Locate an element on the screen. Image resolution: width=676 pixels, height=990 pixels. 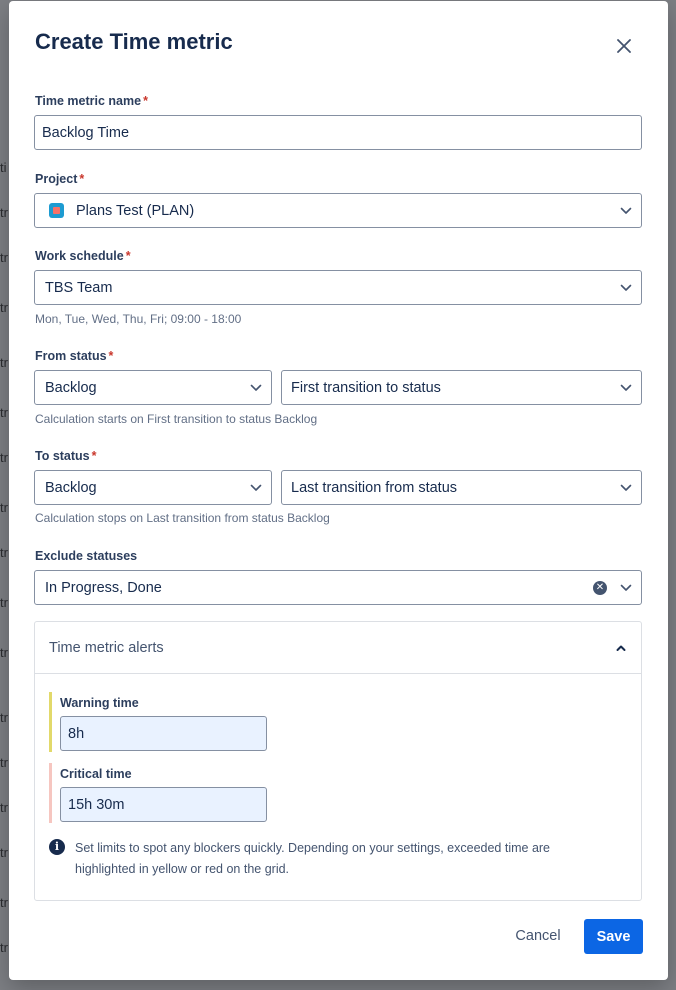
close-icon is located at coordinates (624, 46).